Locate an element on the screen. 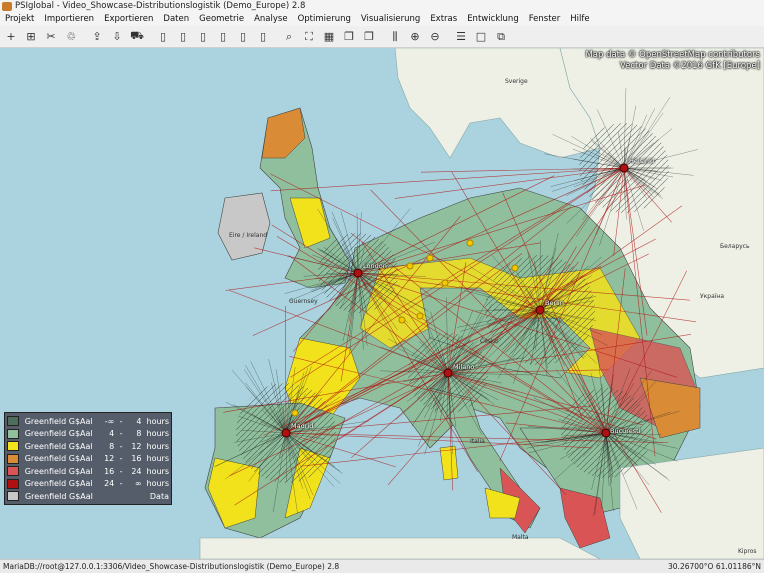 This screenshot has width=764, height=573. legend-from: 16 is located at coordinates (109, 471).